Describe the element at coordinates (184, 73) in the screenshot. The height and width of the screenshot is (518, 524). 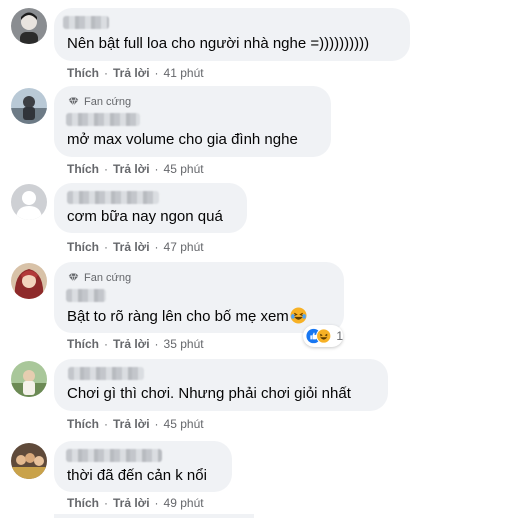
I see `comment-timestamp: 41 phút` at that location.